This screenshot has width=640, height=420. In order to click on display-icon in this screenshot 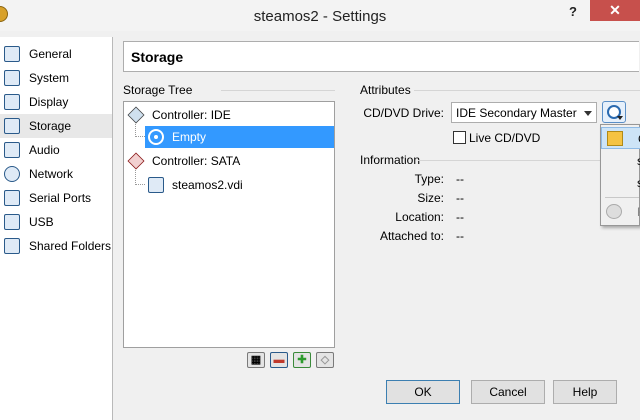, I will do `click(12, 102)`.